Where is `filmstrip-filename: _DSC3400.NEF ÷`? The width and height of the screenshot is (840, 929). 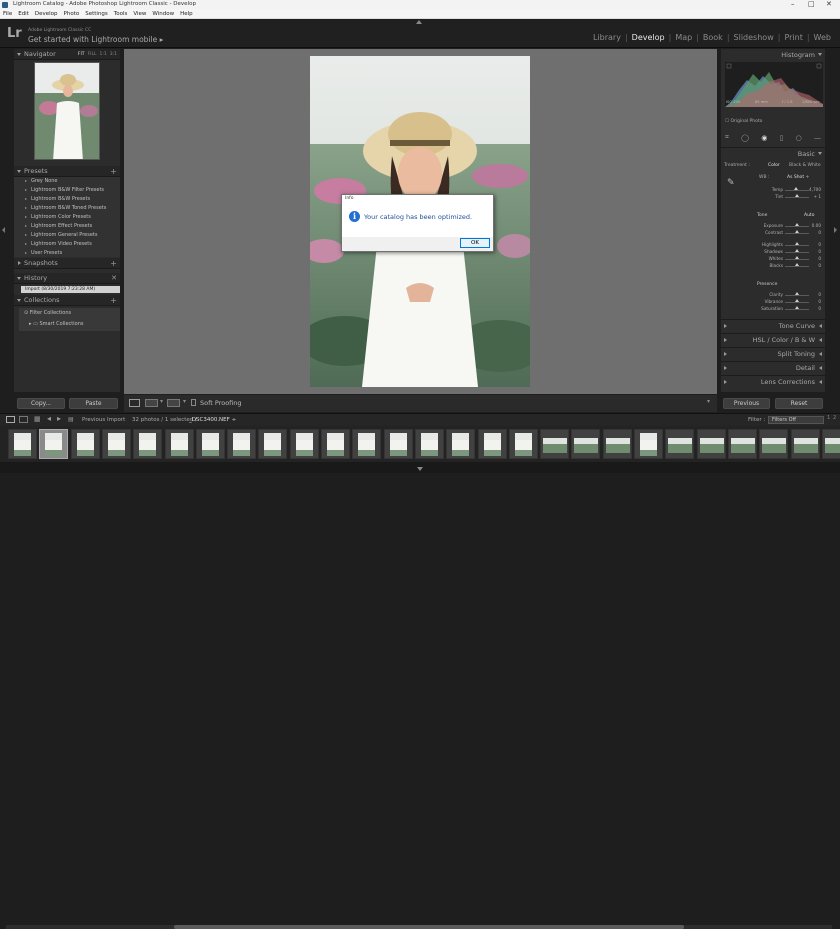 filmstrip-filename: _DSC3400.NEF ÷ is located at coordinates (212, 420).